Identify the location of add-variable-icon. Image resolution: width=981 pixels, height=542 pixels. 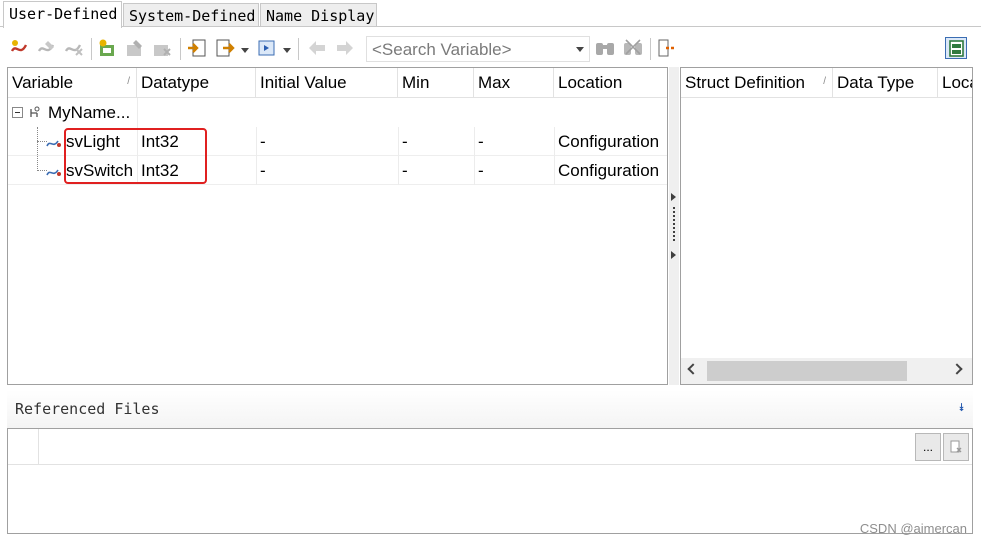
(20, 48).